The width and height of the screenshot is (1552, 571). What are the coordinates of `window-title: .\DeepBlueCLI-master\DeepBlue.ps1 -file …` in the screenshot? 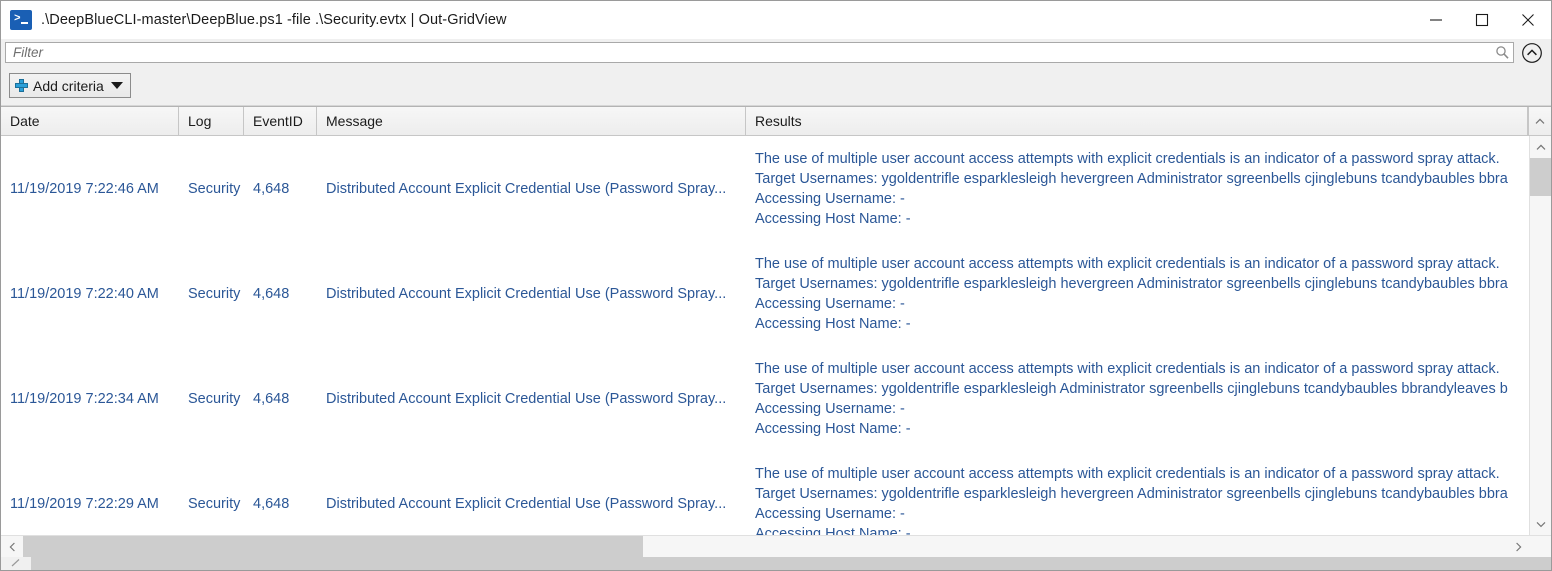 It's located at (274, 20).